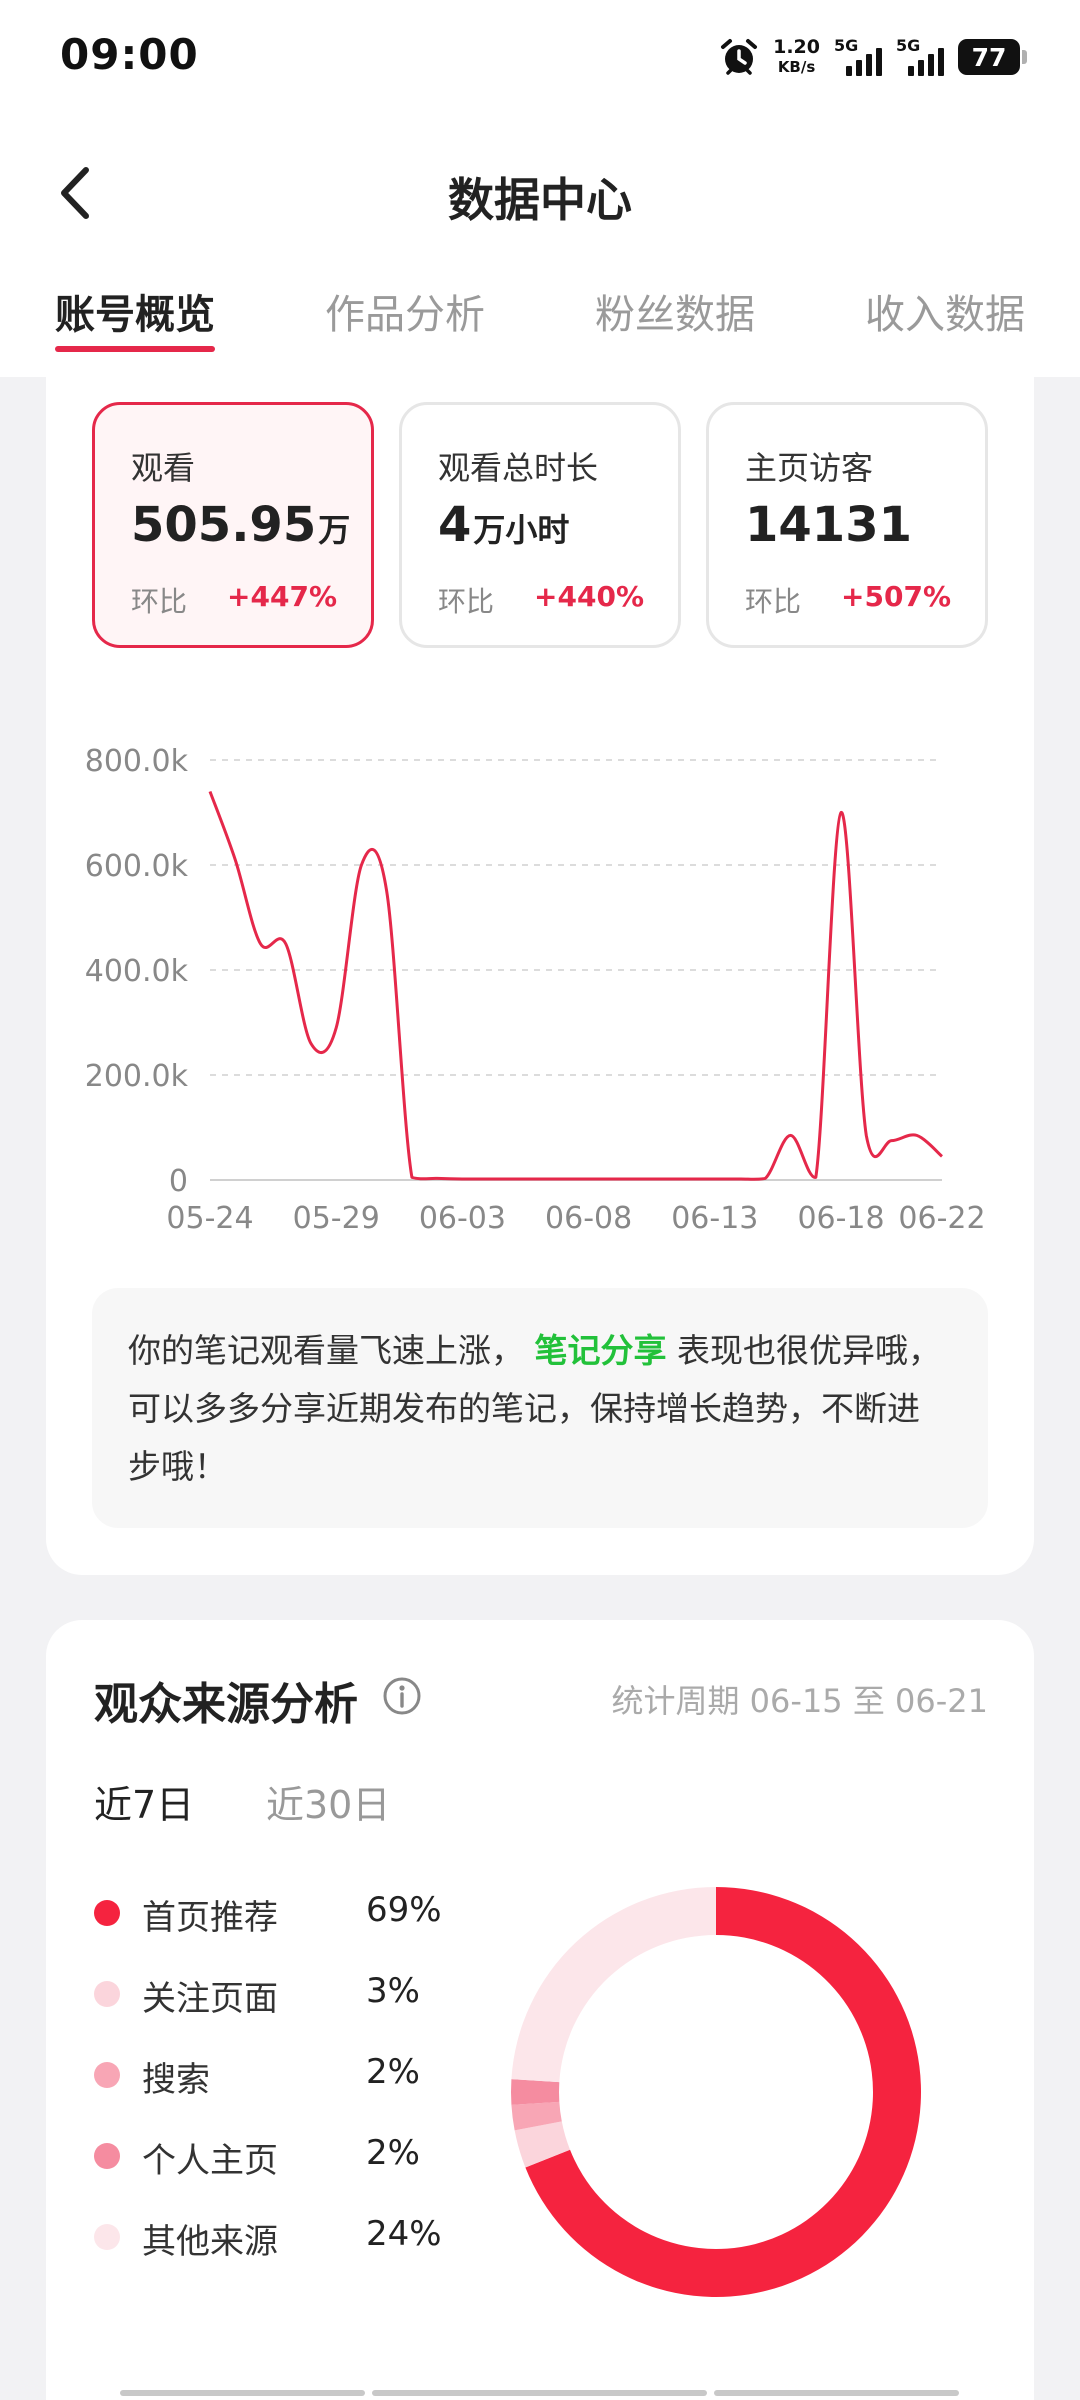 The width and height of the screenshot is (1080, 2400). I want to click on x-tick-label: 05-29, so click(336, 1218).